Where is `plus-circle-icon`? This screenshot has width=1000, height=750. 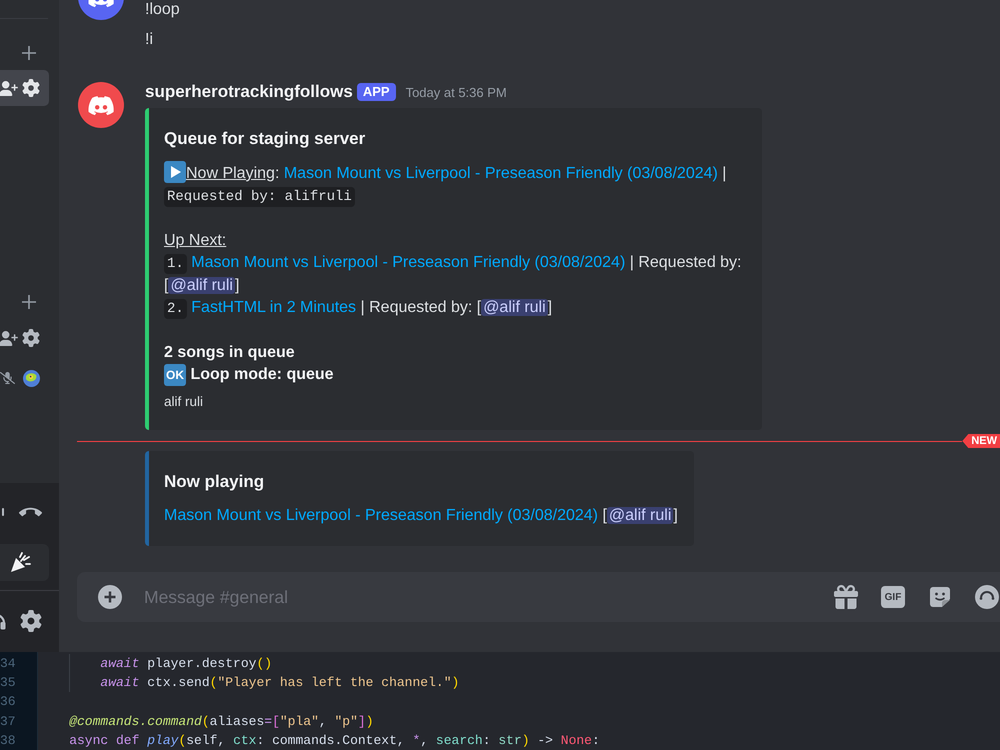
plus-circle-icon is located at coordinates (110, 597).